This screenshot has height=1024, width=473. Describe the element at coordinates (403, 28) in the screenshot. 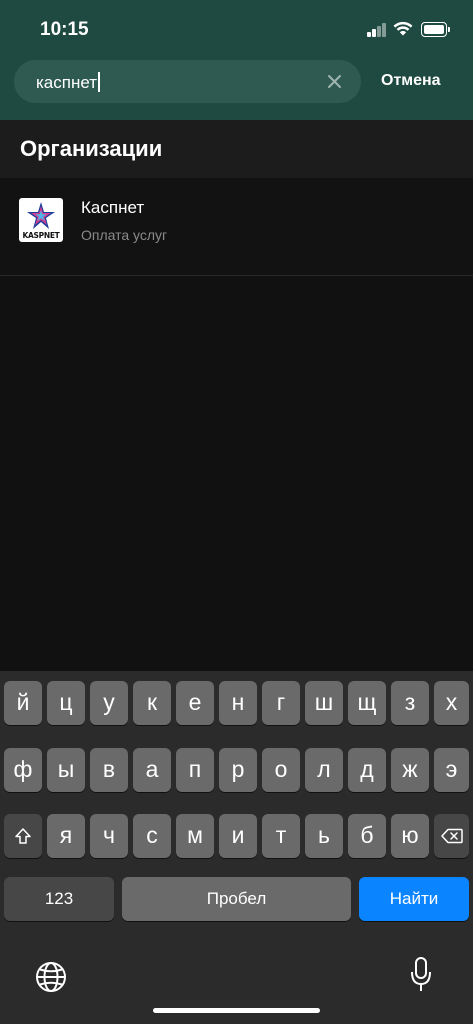

I see `wifi-icon` at that location.